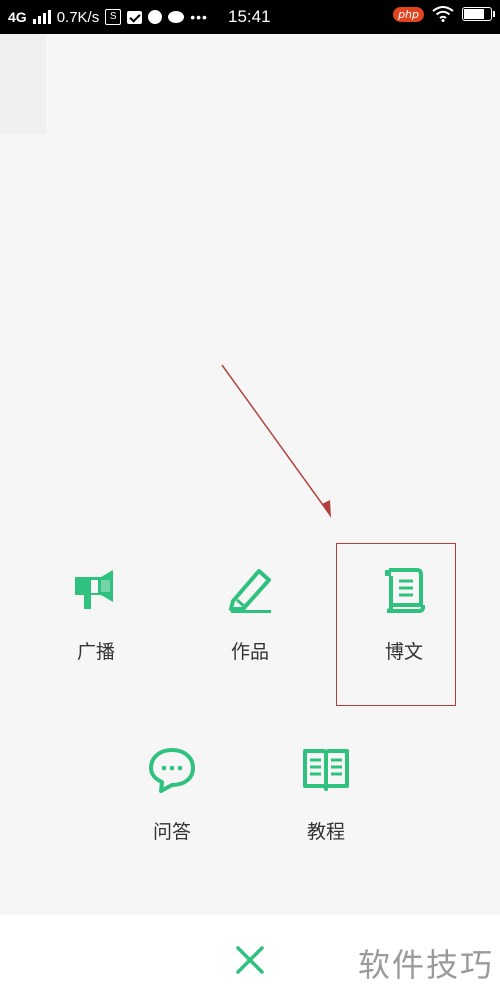 The width and height of the screenshot is (500, 1000). What do you see at coordinates (96, 620) in the screenshot?
I see `menu-item-broadcast: 广播` at bounding box center [96, 620].